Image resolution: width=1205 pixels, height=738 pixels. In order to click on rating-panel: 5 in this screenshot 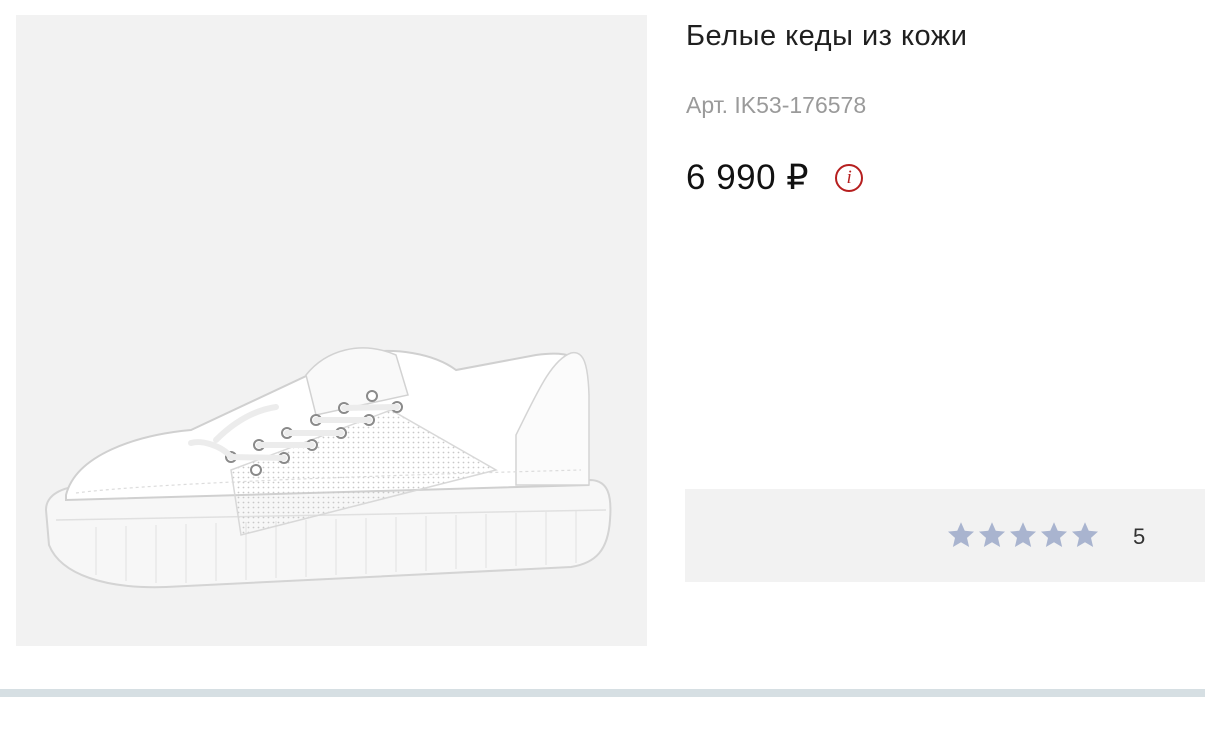, I will do `click(945, 535)`.